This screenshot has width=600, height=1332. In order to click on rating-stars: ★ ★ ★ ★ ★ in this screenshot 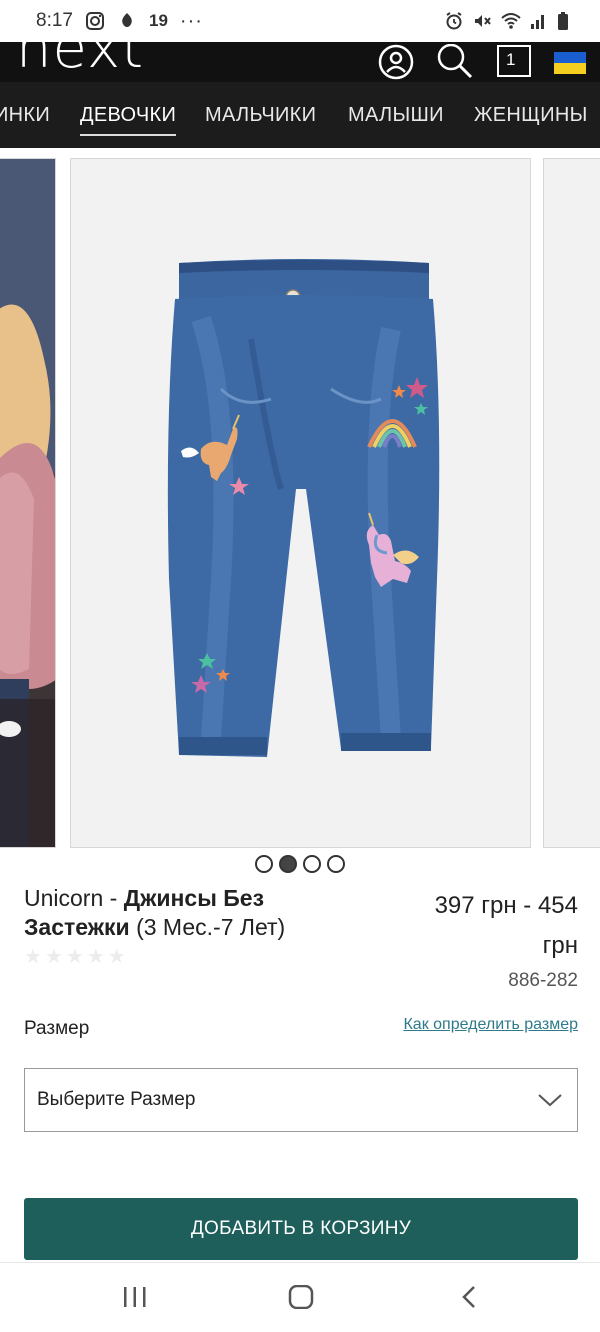, I will do `click(75, 956)`.